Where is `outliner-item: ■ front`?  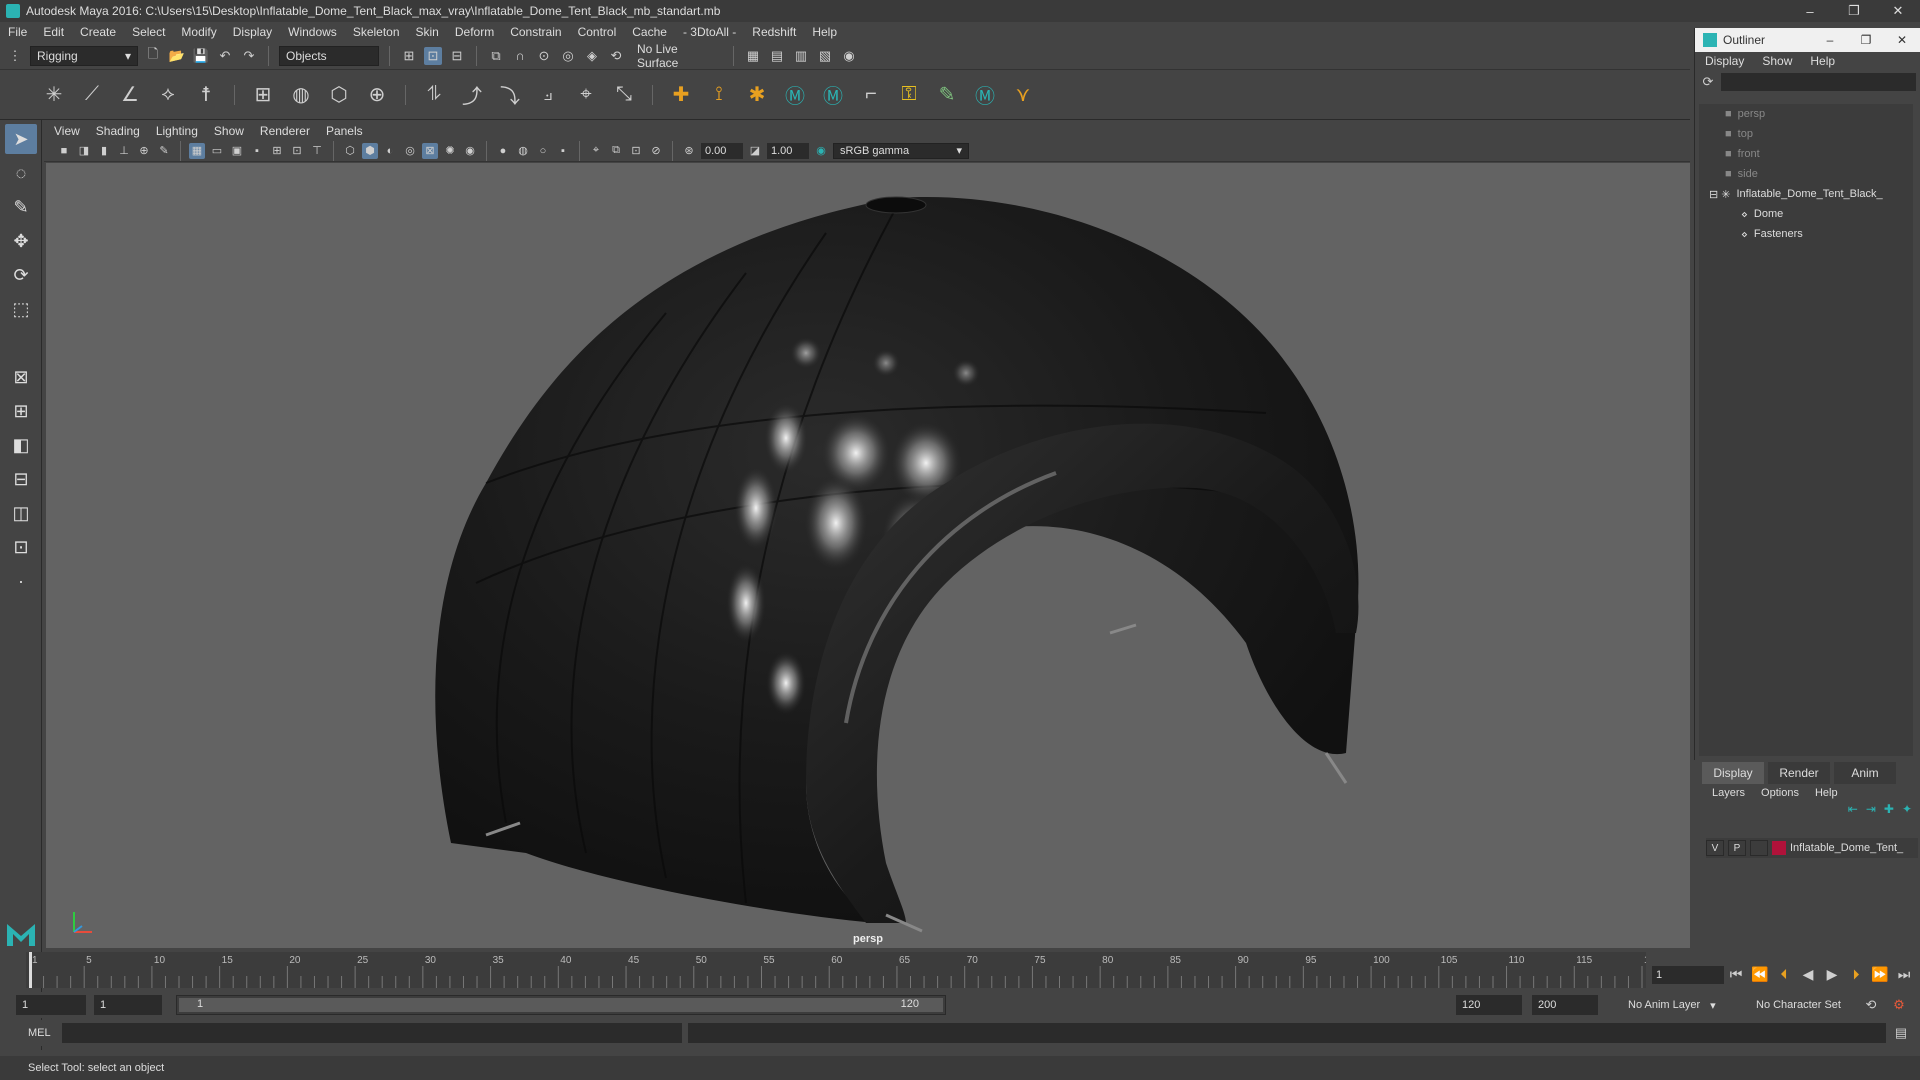 outliner-item: ■ front is located at coordinates (1806, 154).